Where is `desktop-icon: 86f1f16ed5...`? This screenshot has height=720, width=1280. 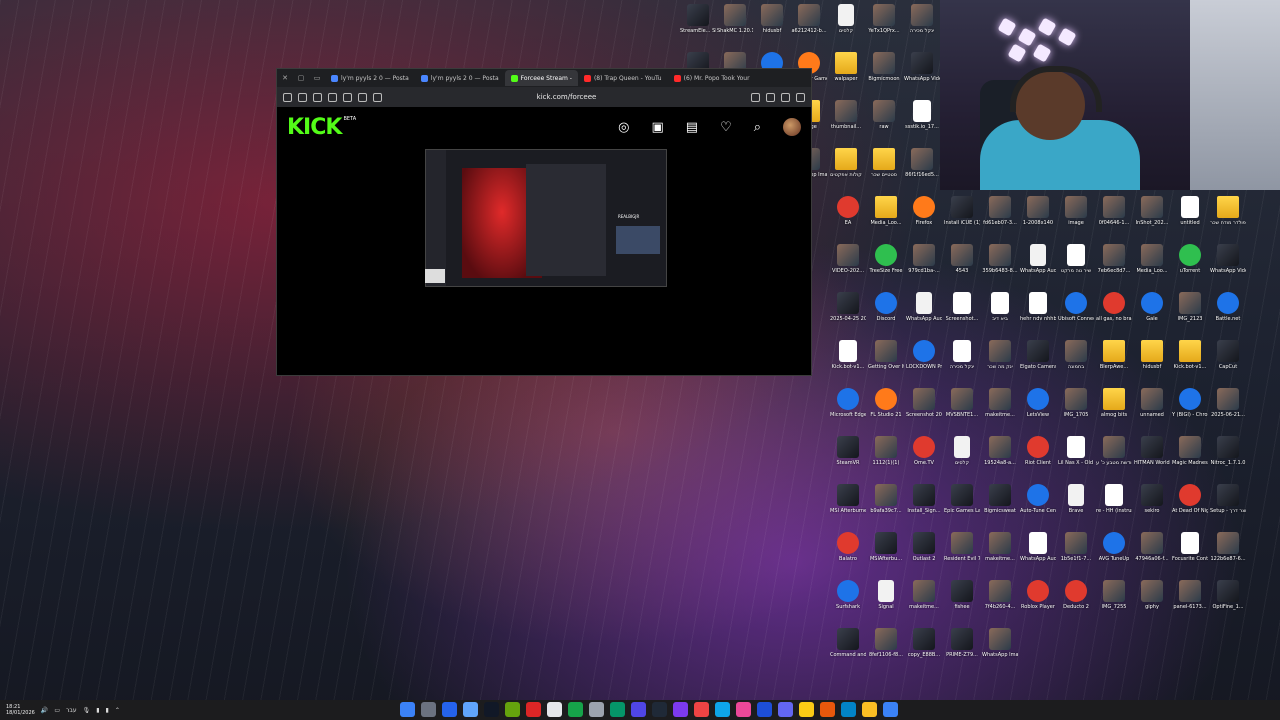 desktop-icon: 86f1f16ed5... is located at coordinates (922, 163).